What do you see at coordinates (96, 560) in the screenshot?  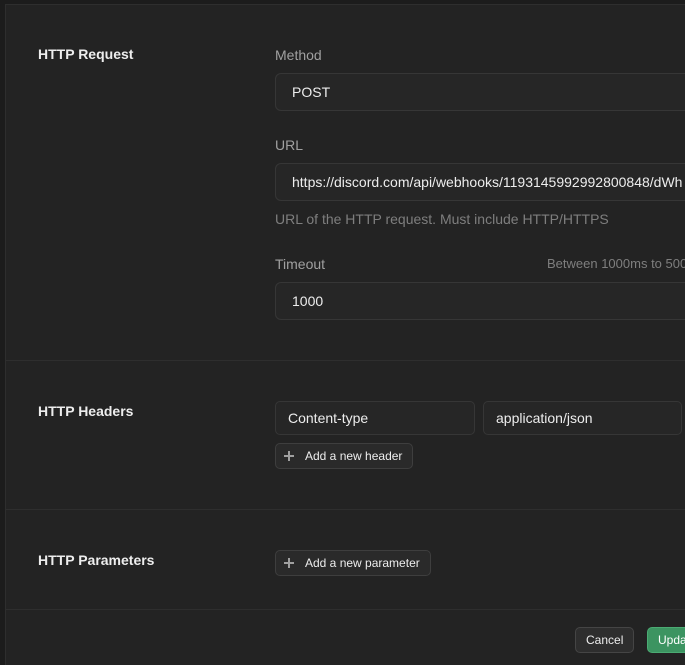 I see `http-parameters-title: HTTP Parameters` at bounding box center [96, 560].